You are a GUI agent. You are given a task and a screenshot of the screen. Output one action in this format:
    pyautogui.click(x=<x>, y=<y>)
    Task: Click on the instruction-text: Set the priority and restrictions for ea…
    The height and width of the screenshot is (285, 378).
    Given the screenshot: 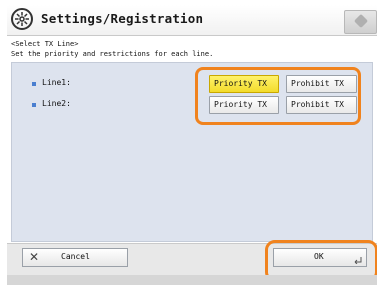 What is the action you would take?
    pyautogui.click(x=112, y=54)
    